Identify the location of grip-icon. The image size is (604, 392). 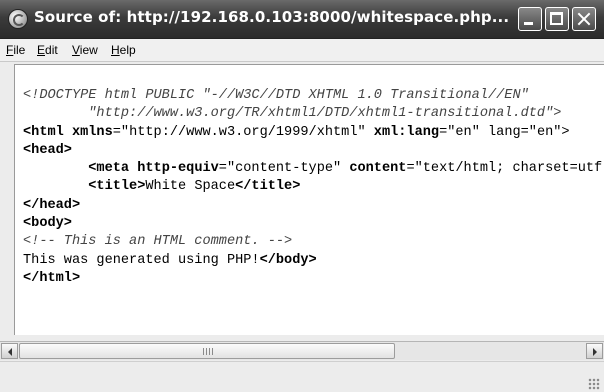
(208, 351).